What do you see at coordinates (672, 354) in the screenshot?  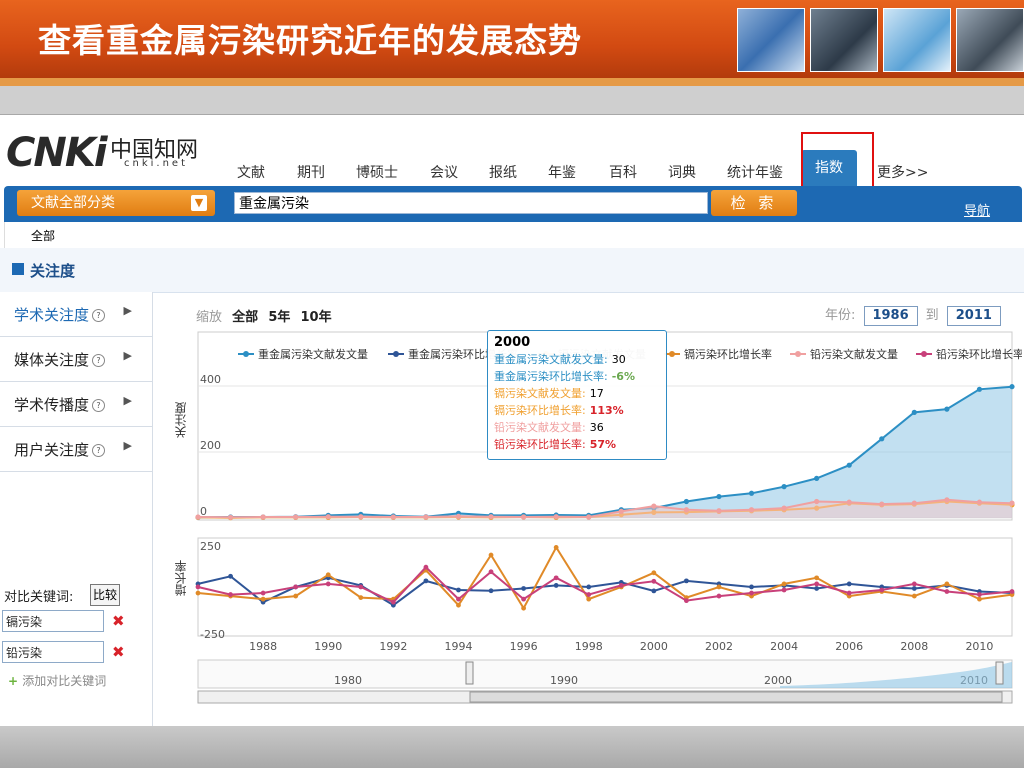 I see `legend-marker` at bounding box center [672, 354].